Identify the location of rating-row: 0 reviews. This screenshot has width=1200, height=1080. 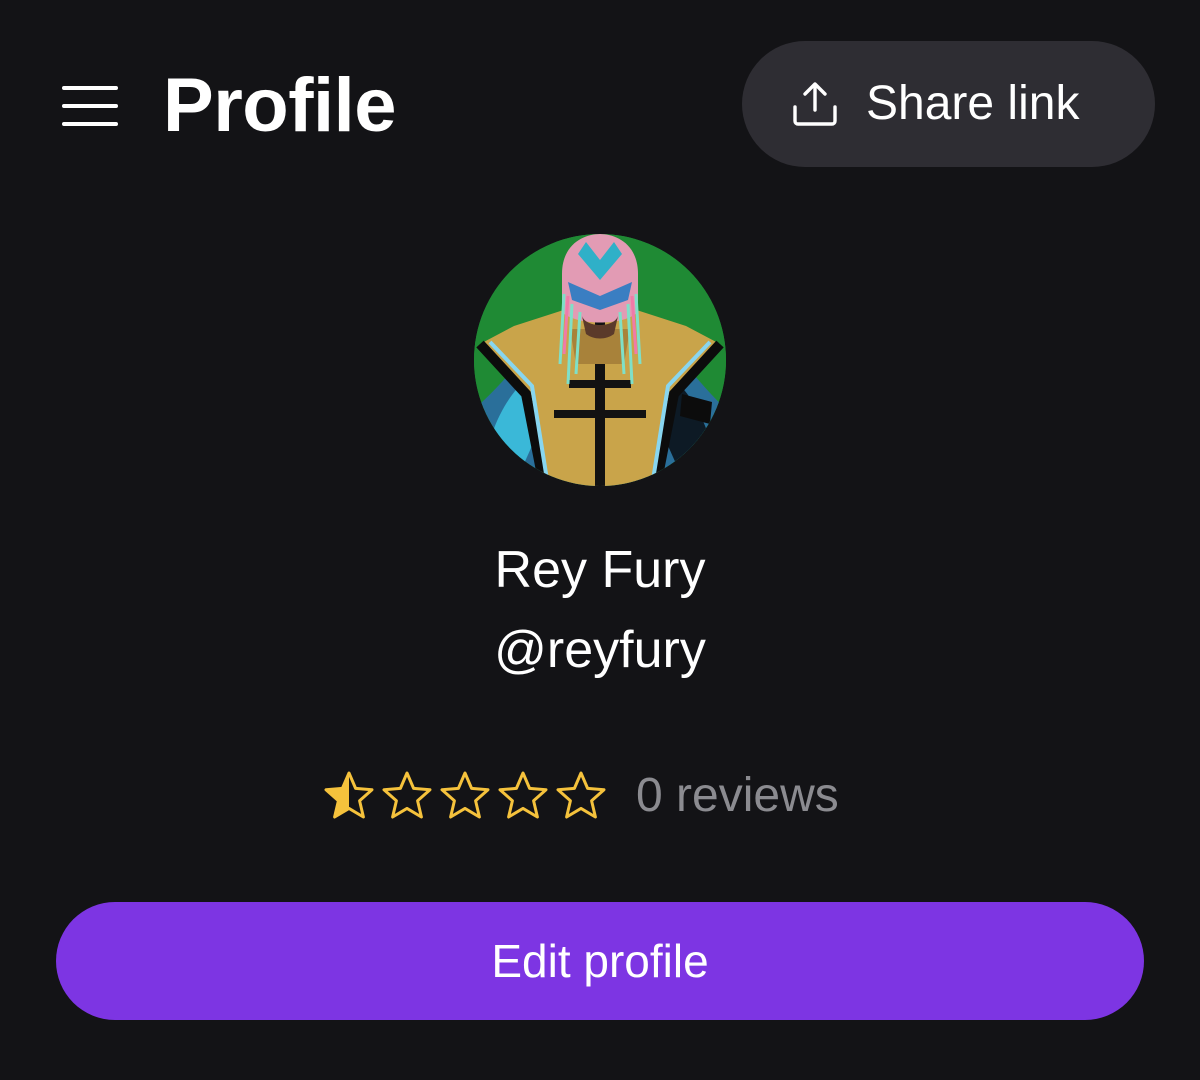
(580, 796).